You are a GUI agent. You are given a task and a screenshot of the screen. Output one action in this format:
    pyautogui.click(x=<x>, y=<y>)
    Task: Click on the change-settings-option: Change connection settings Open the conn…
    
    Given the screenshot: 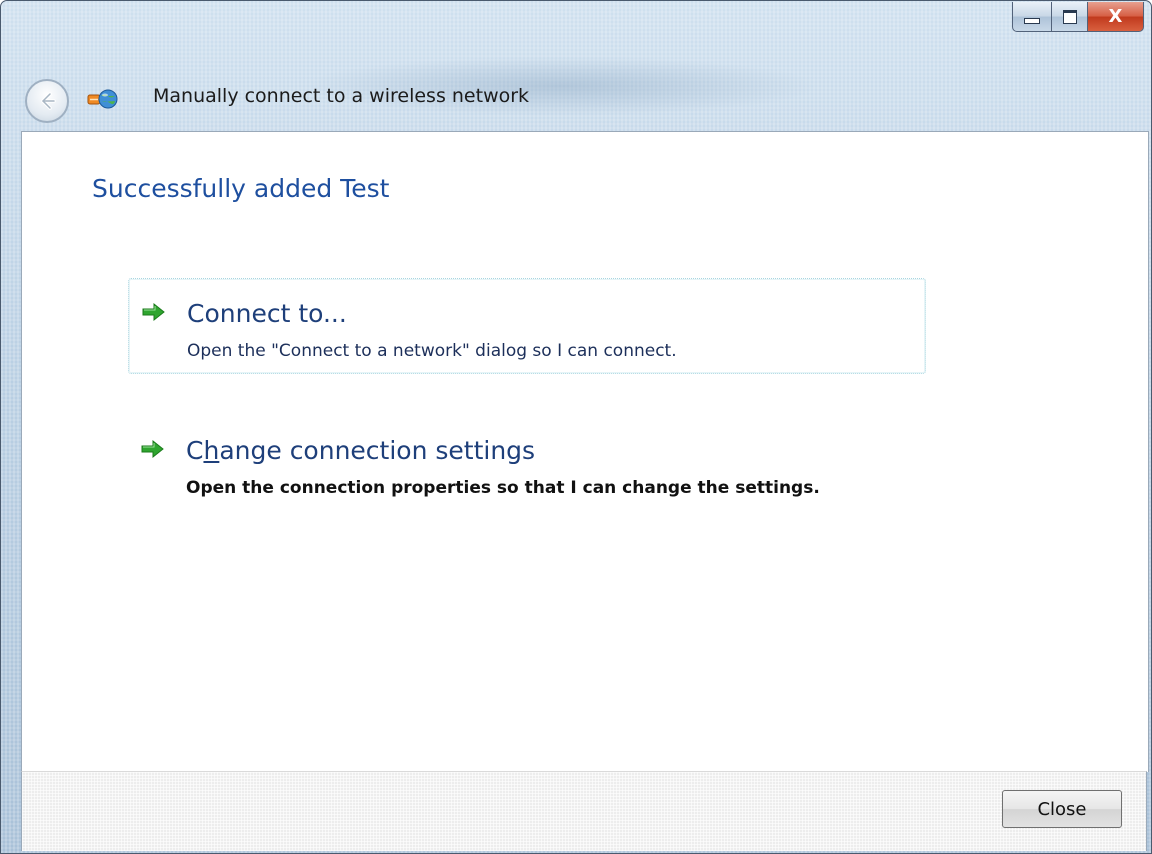 What is the action you would take?
    pyautogui.click(x=527, y=464)
    